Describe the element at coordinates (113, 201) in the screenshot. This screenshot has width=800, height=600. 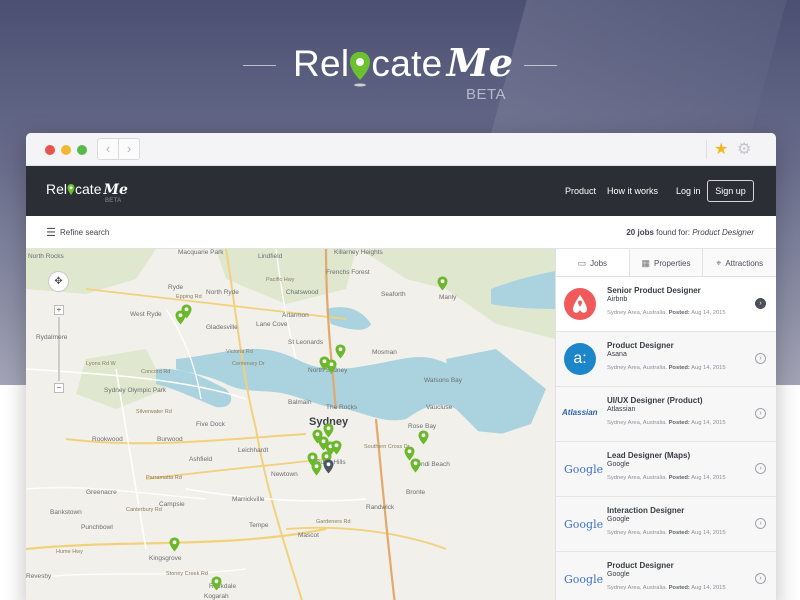
I see `app-beta-label: BETA` at that location.